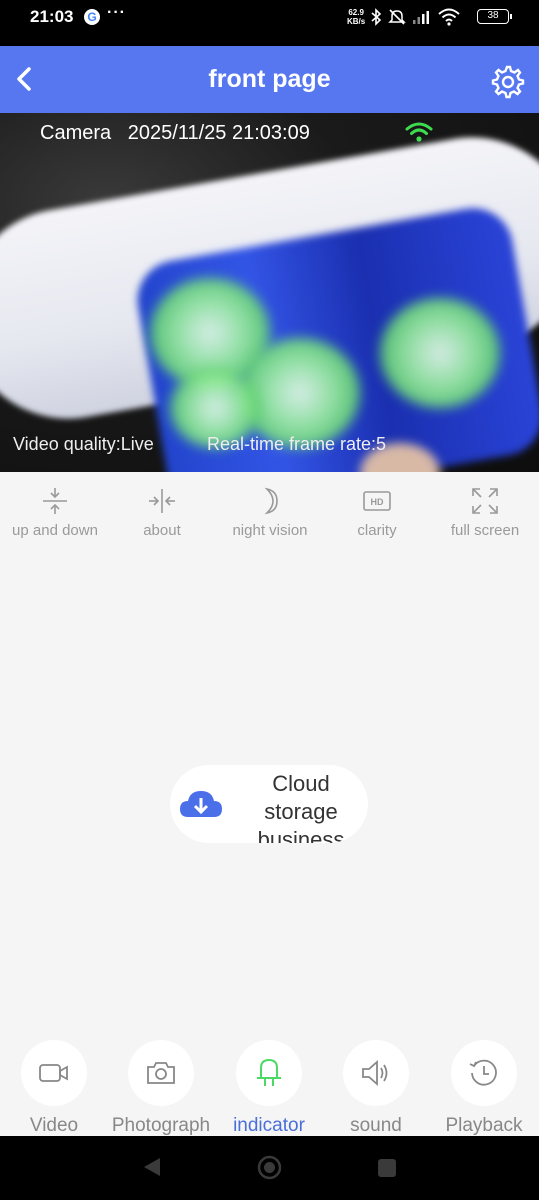 The image size is (539, 1200). What do you see at coordinates (269, 1125) in the screenshot?
I see `indicator-label: indicator` at bounding box center [269, 1125].